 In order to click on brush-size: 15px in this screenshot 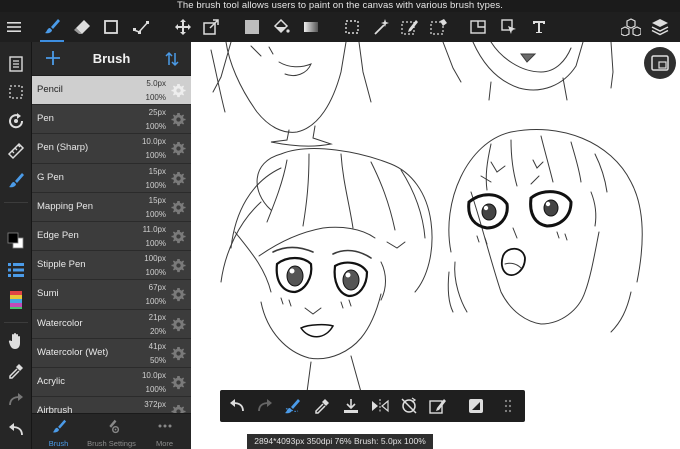, I will do `click(157, 200)`.